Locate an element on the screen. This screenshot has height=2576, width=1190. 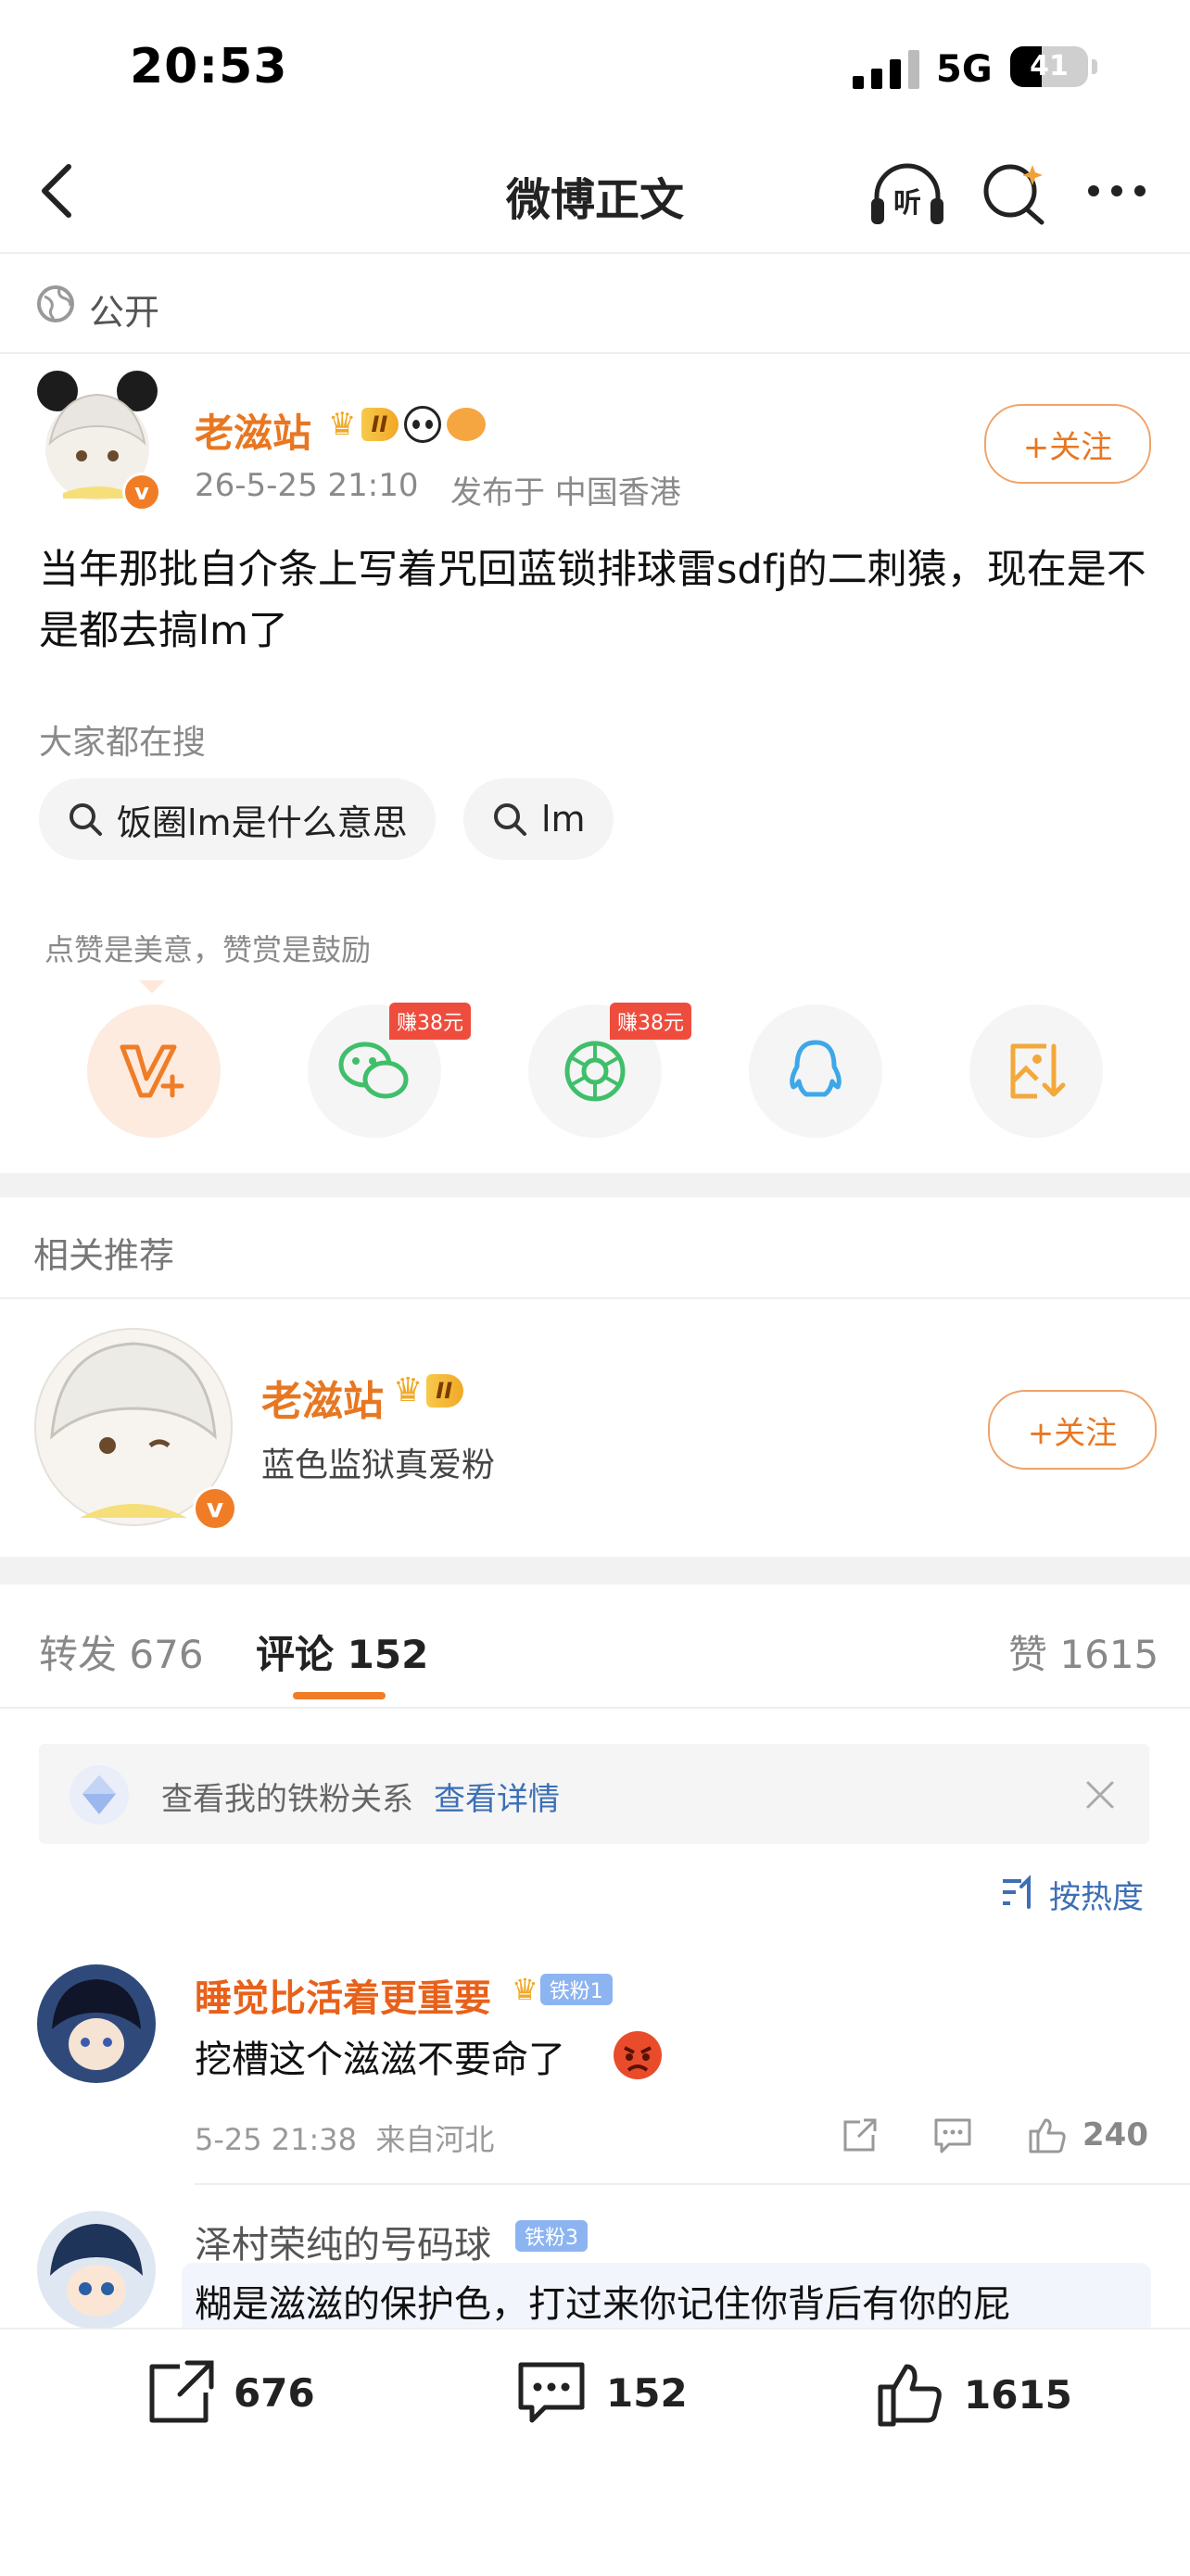
search-chip: lm is located at coordinates (538, 819).